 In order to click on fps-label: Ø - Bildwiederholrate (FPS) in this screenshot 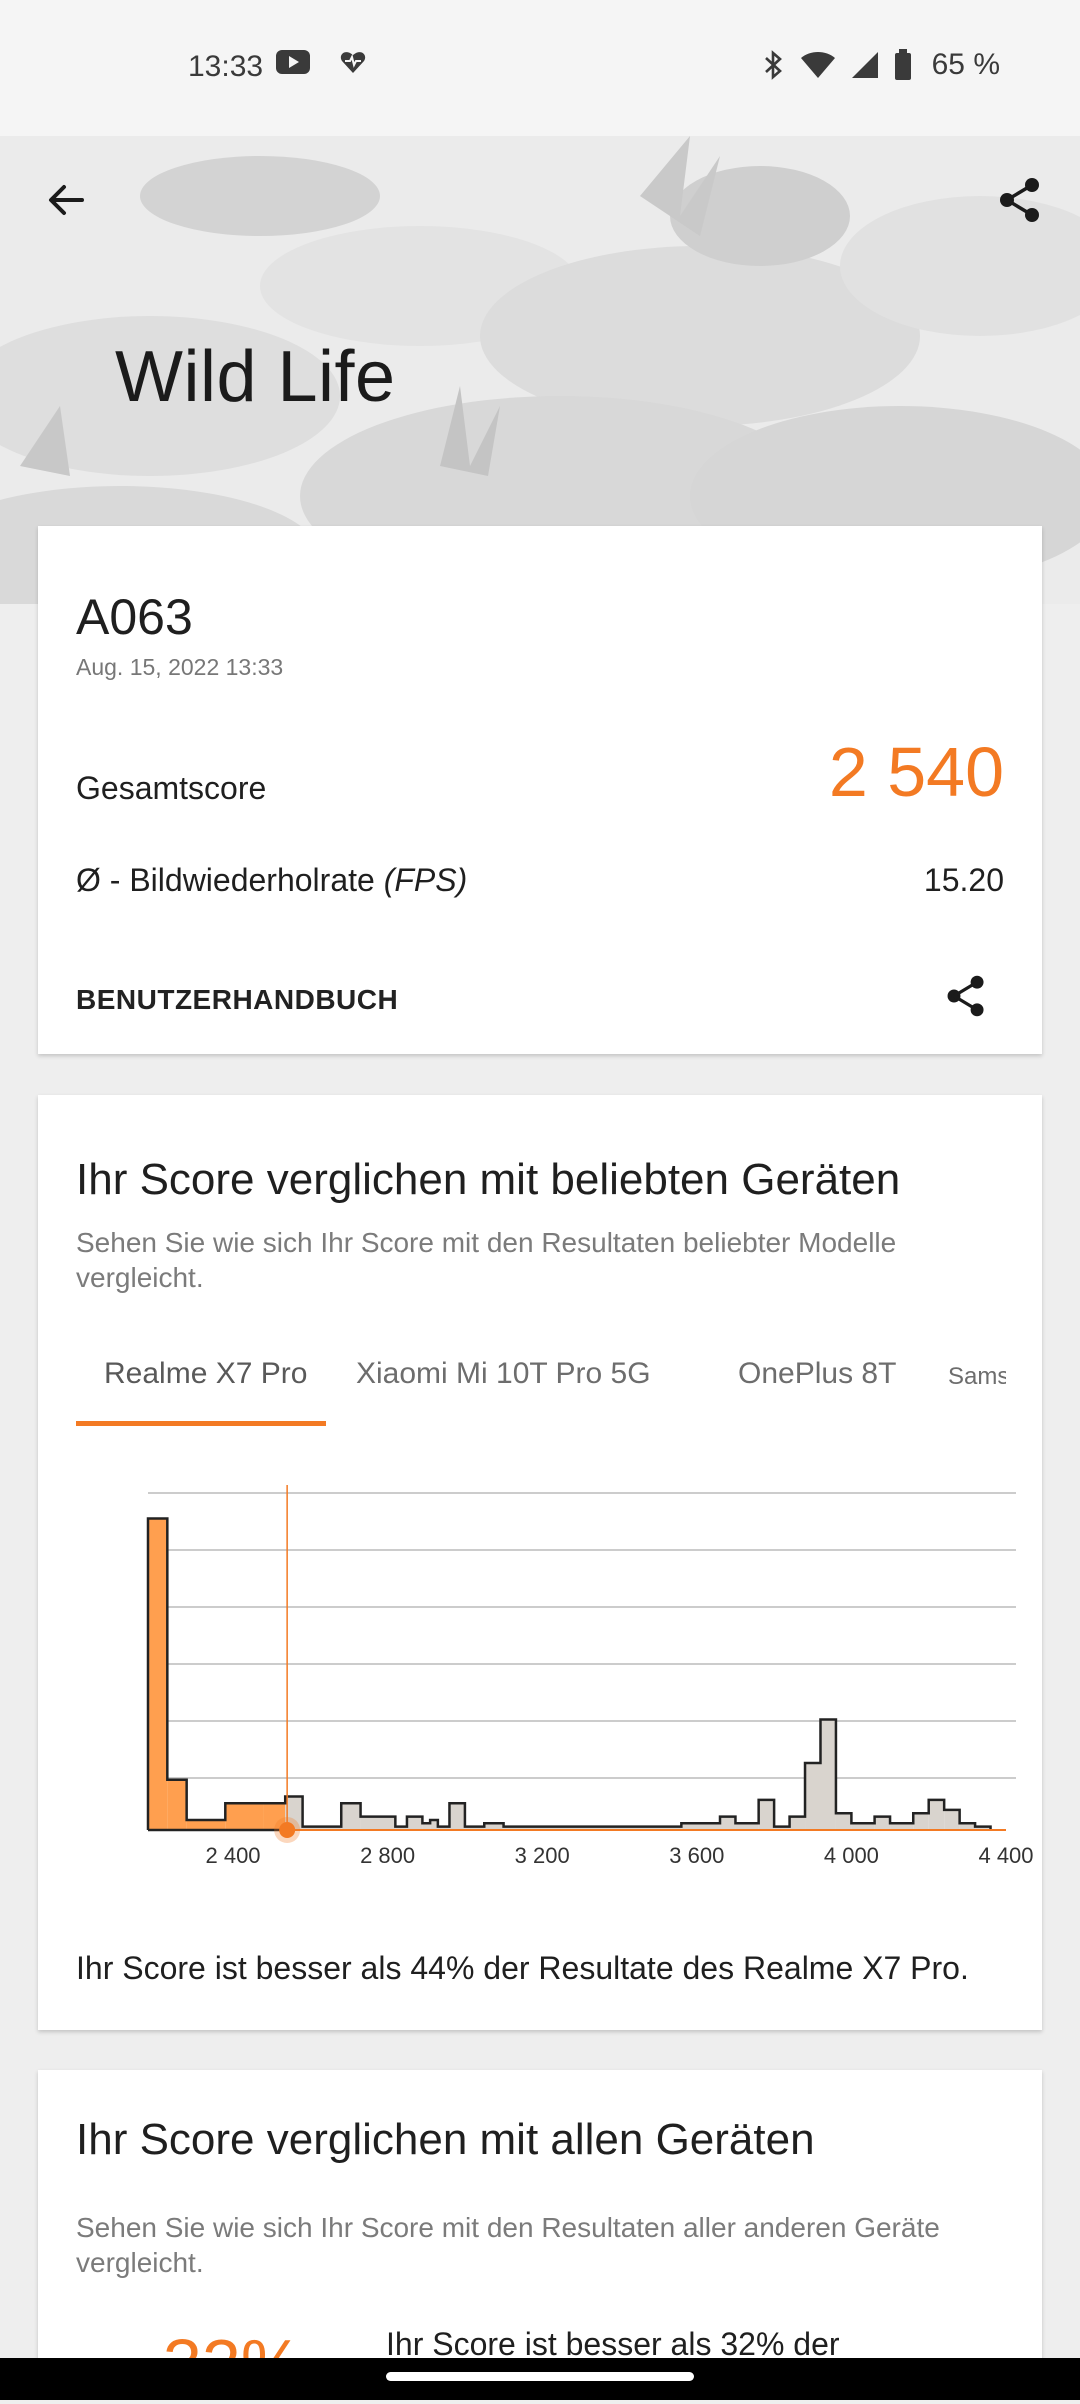, I will do `click(271, 880)`.